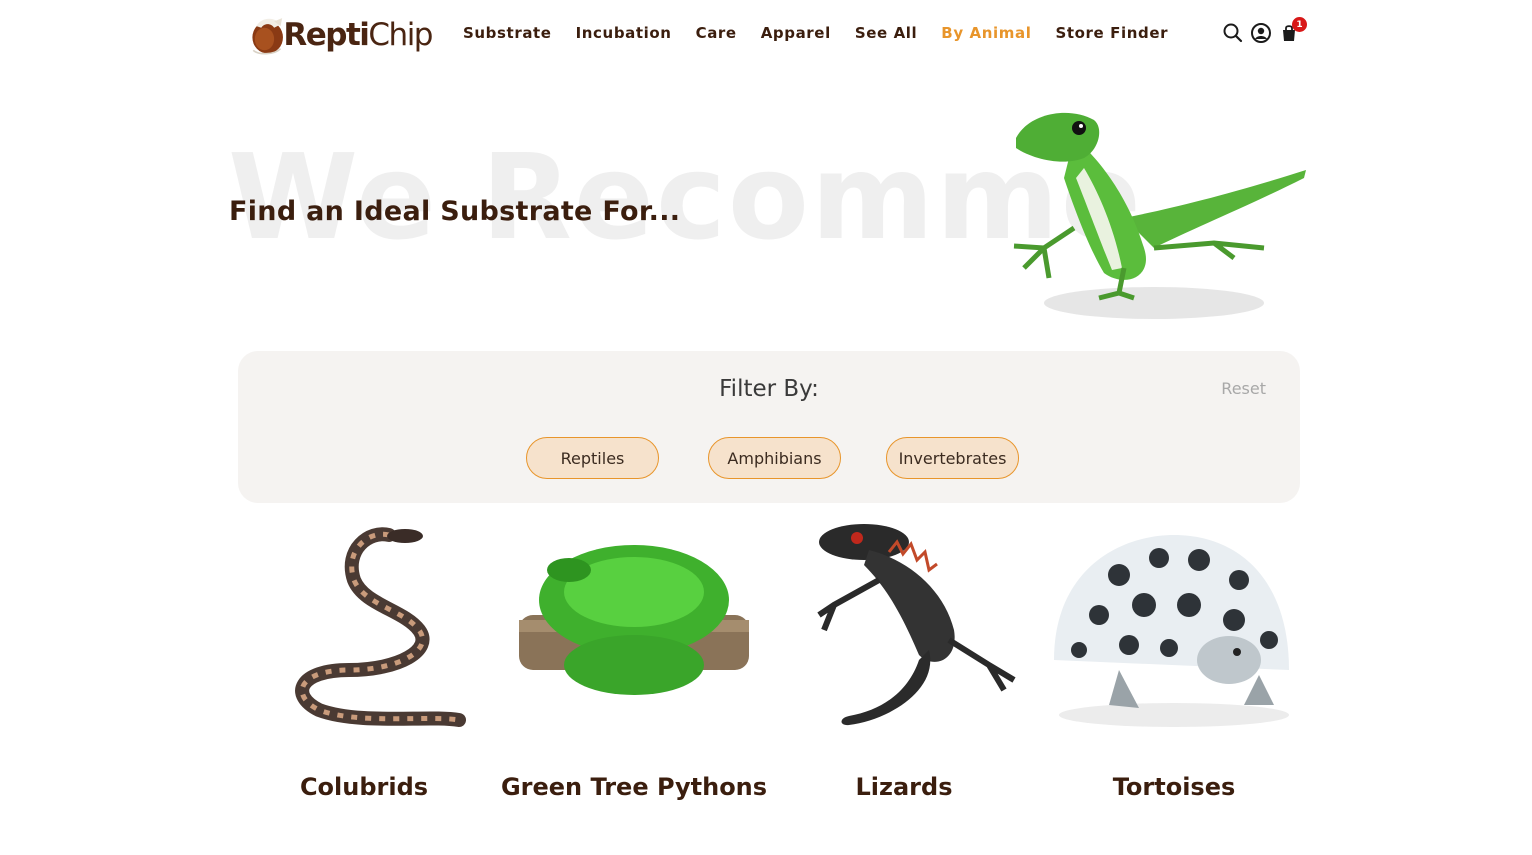 This screenshot has width=1532, height=855. I want to click on brand-logo: ReptiChip, so click(341, 35).